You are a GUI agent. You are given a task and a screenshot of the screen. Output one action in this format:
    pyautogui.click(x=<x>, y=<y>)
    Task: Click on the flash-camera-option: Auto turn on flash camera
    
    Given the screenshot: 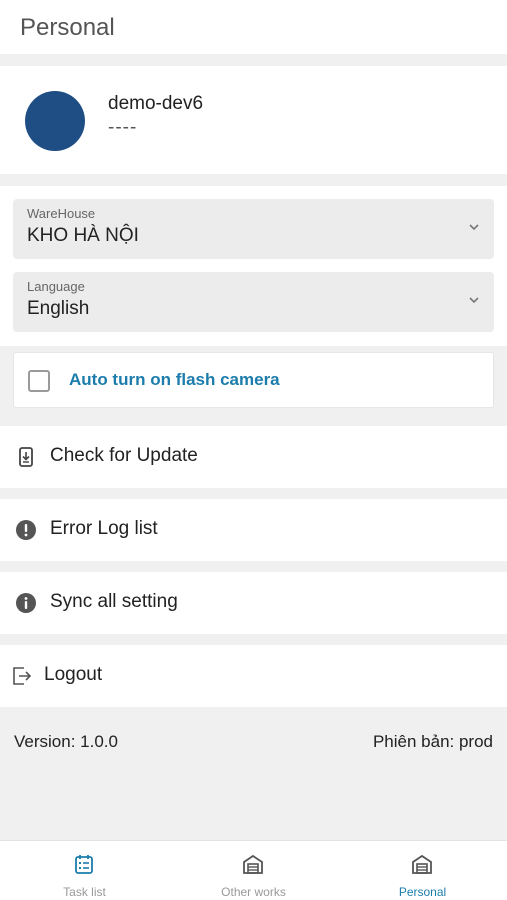 What is the action you would take?
    pyautogui.click(x=253, y=380)
    